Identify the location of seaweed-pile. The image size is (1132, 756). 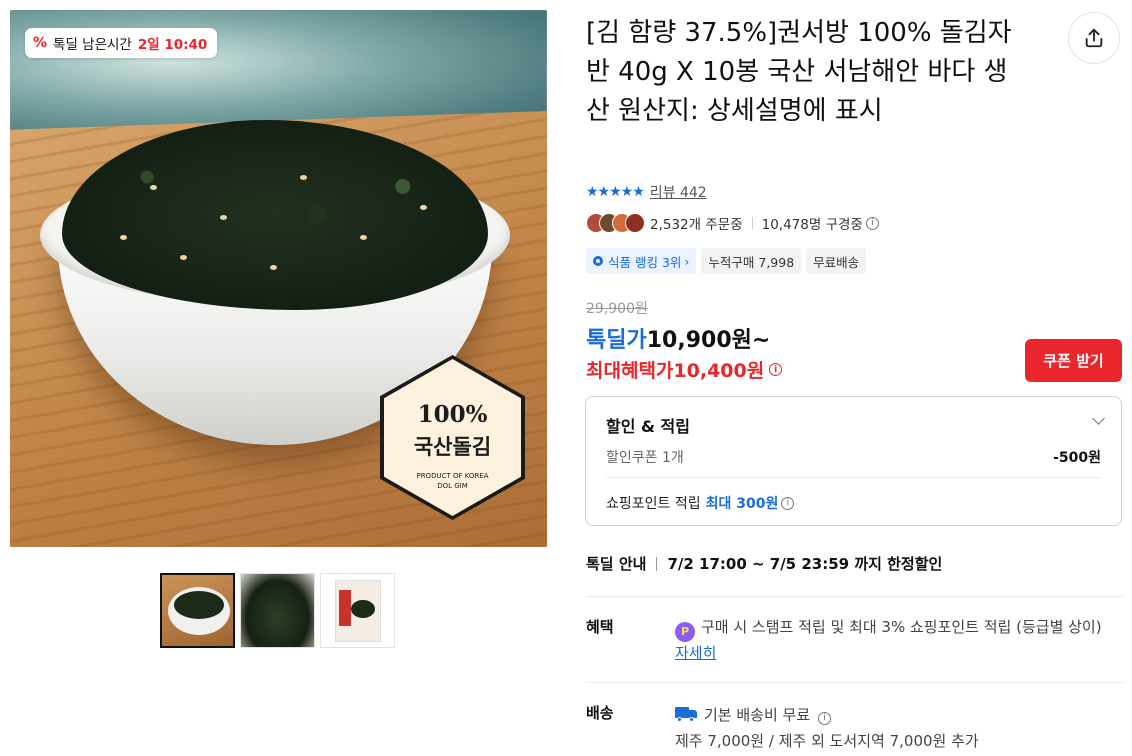
(275, 215).